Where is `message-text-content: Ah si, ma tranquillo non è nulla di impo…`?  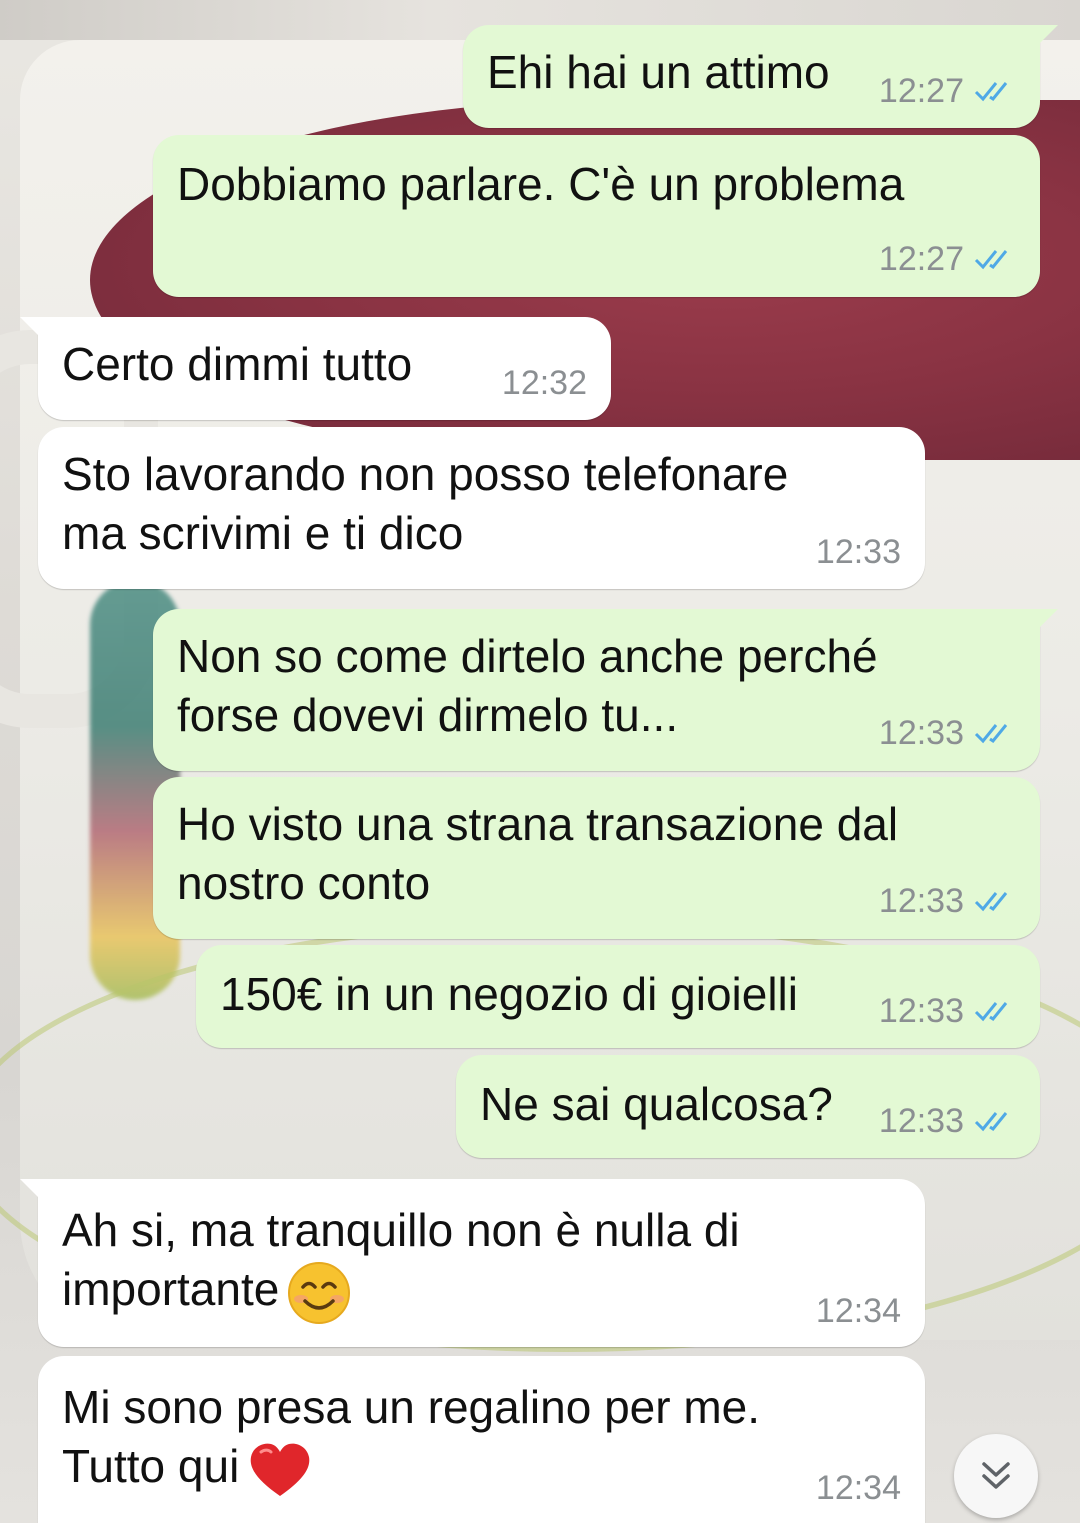 message-text-content: Ah si, ma tranquillo non è nulla di impo… is located at coordinates (401, 1259).